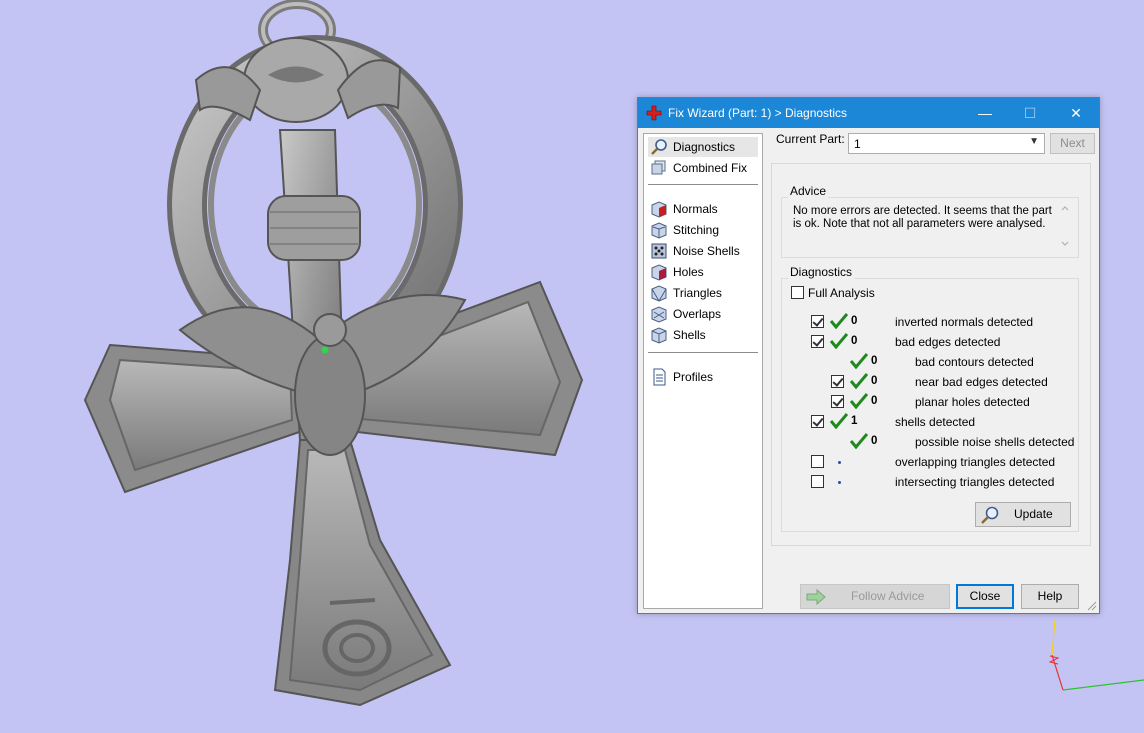  I want to click on overlaps-cube-icon, so click(659, 314).